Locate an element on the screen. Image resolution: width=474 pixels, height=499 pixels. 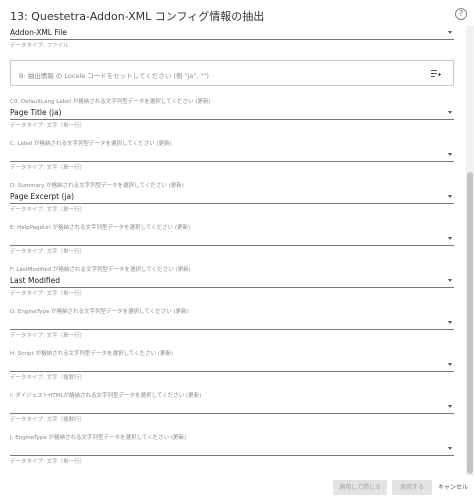
mapping-select-value: Page Title (ja) is located at coordinates (36, 112).